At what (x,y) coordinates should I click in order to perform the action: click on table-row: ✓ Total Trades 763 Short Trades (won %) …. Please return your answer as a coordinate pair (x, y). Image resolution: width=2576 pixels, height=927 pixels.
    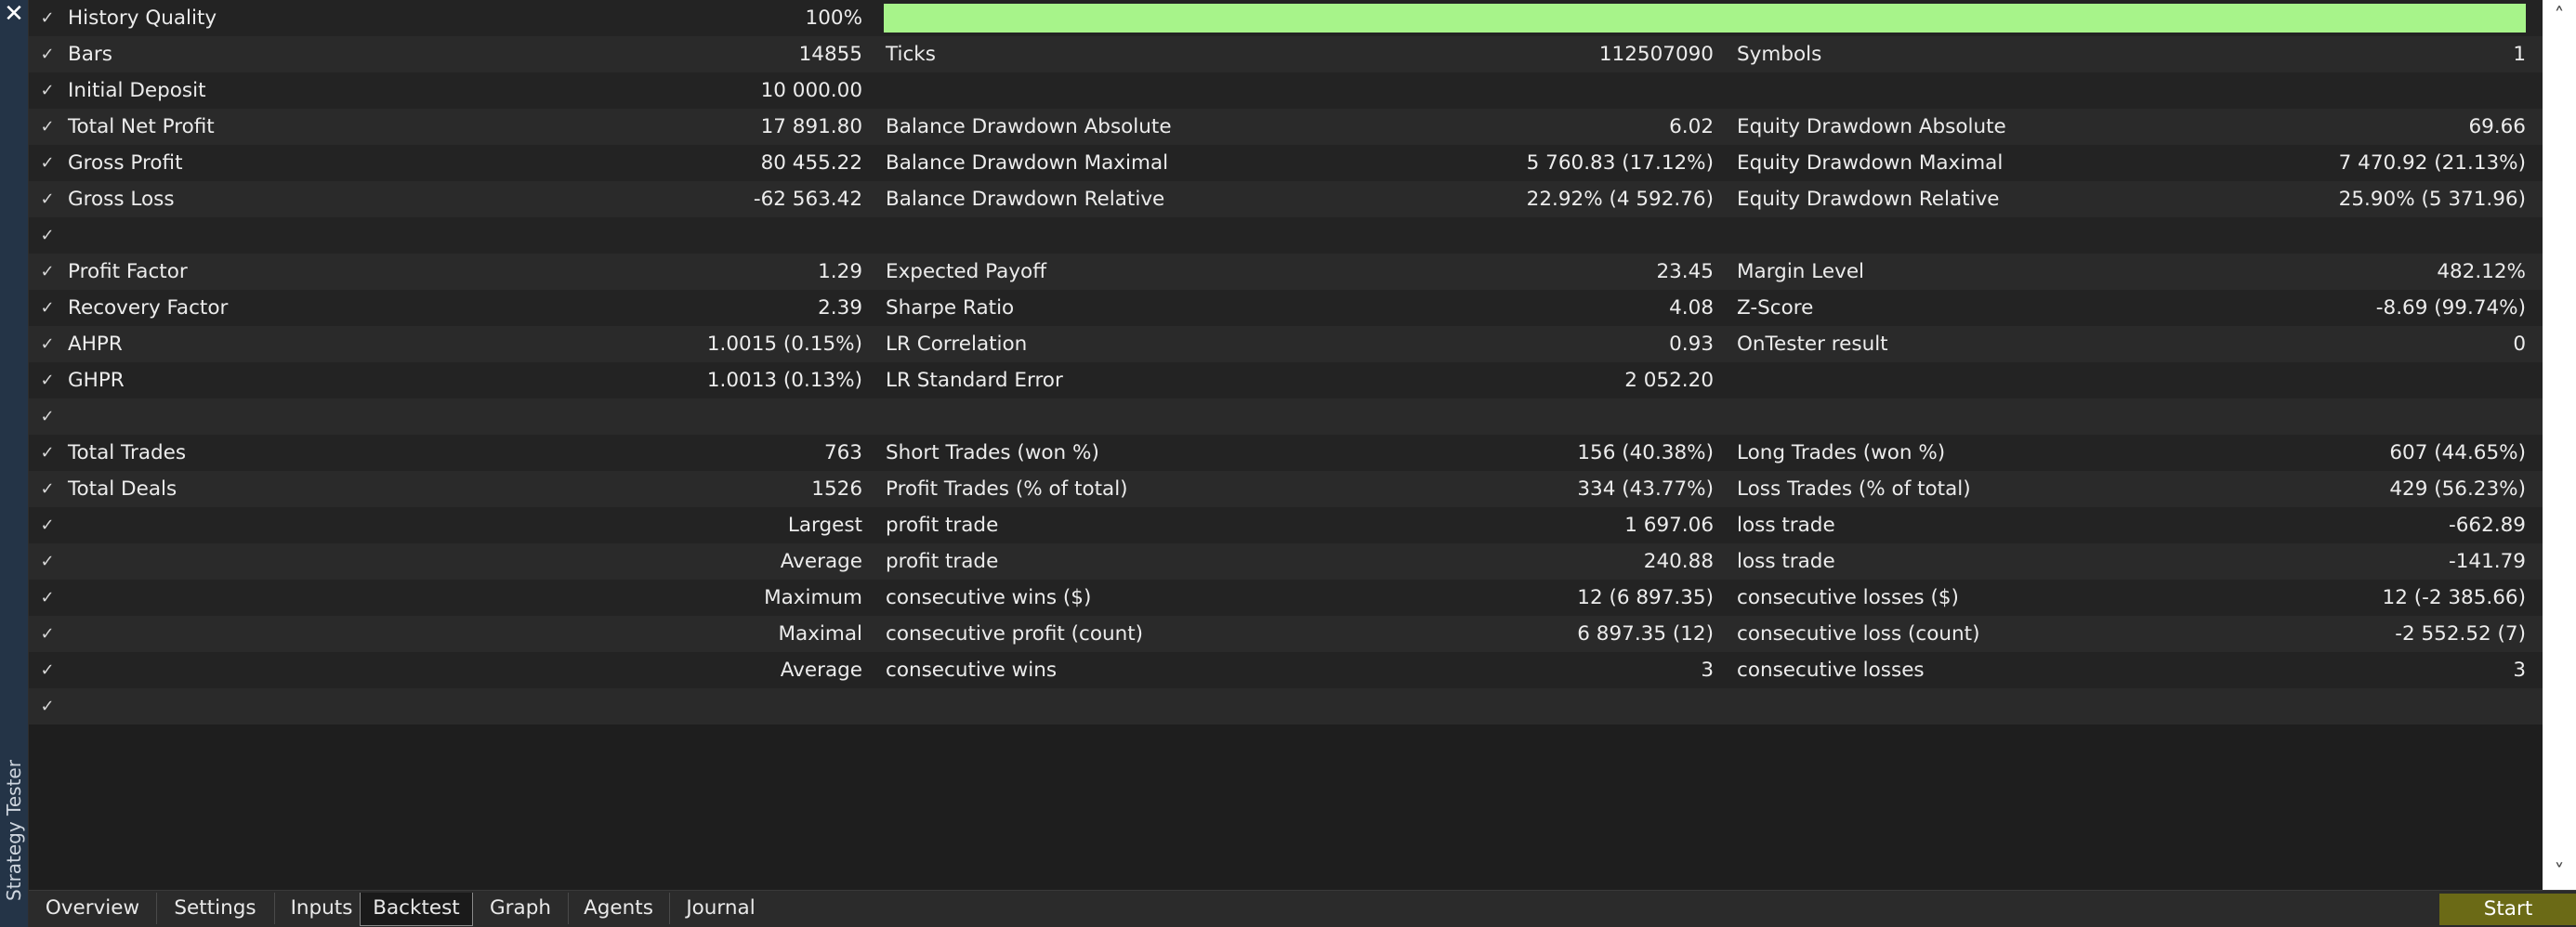
    Looking at the image, I should click on (1286, 453).